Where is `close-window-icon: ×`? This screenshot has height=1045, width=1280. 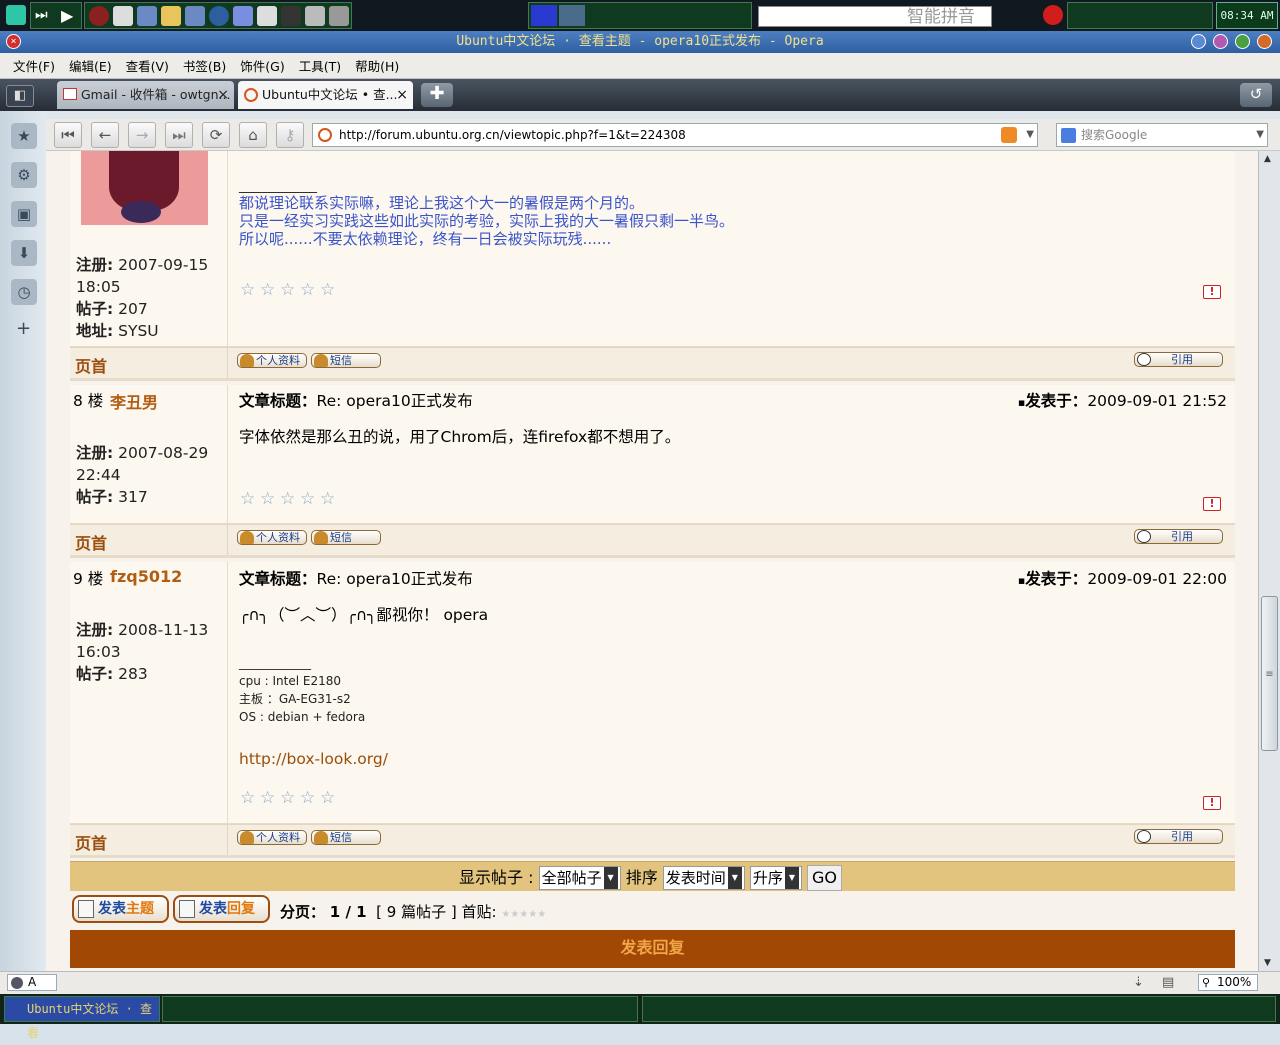 close-window-icon: × is located at coordinates (13, 41).